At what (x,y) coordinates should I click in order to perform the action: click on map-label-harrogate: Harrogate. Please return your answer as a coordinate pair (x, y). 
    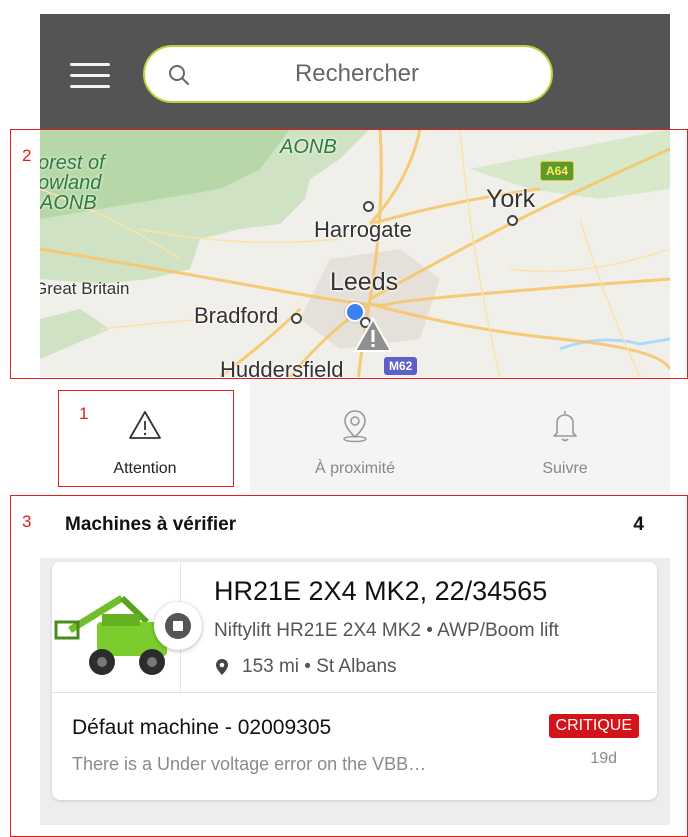
    Looking at the image, I should click on (363, 229).